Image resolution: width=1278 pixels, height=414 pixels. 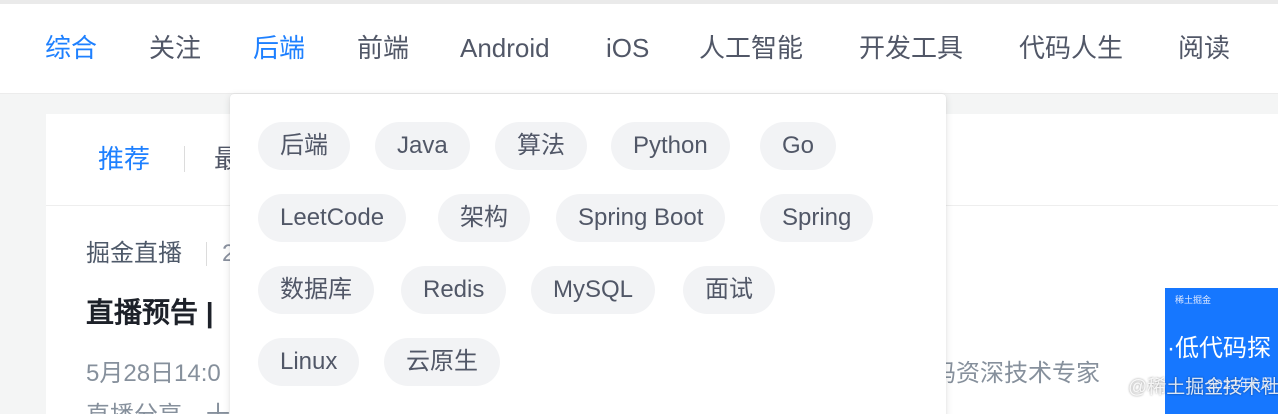 I want to click on feed-abstract: 5月28日14:0, so click(x=153, y=374).